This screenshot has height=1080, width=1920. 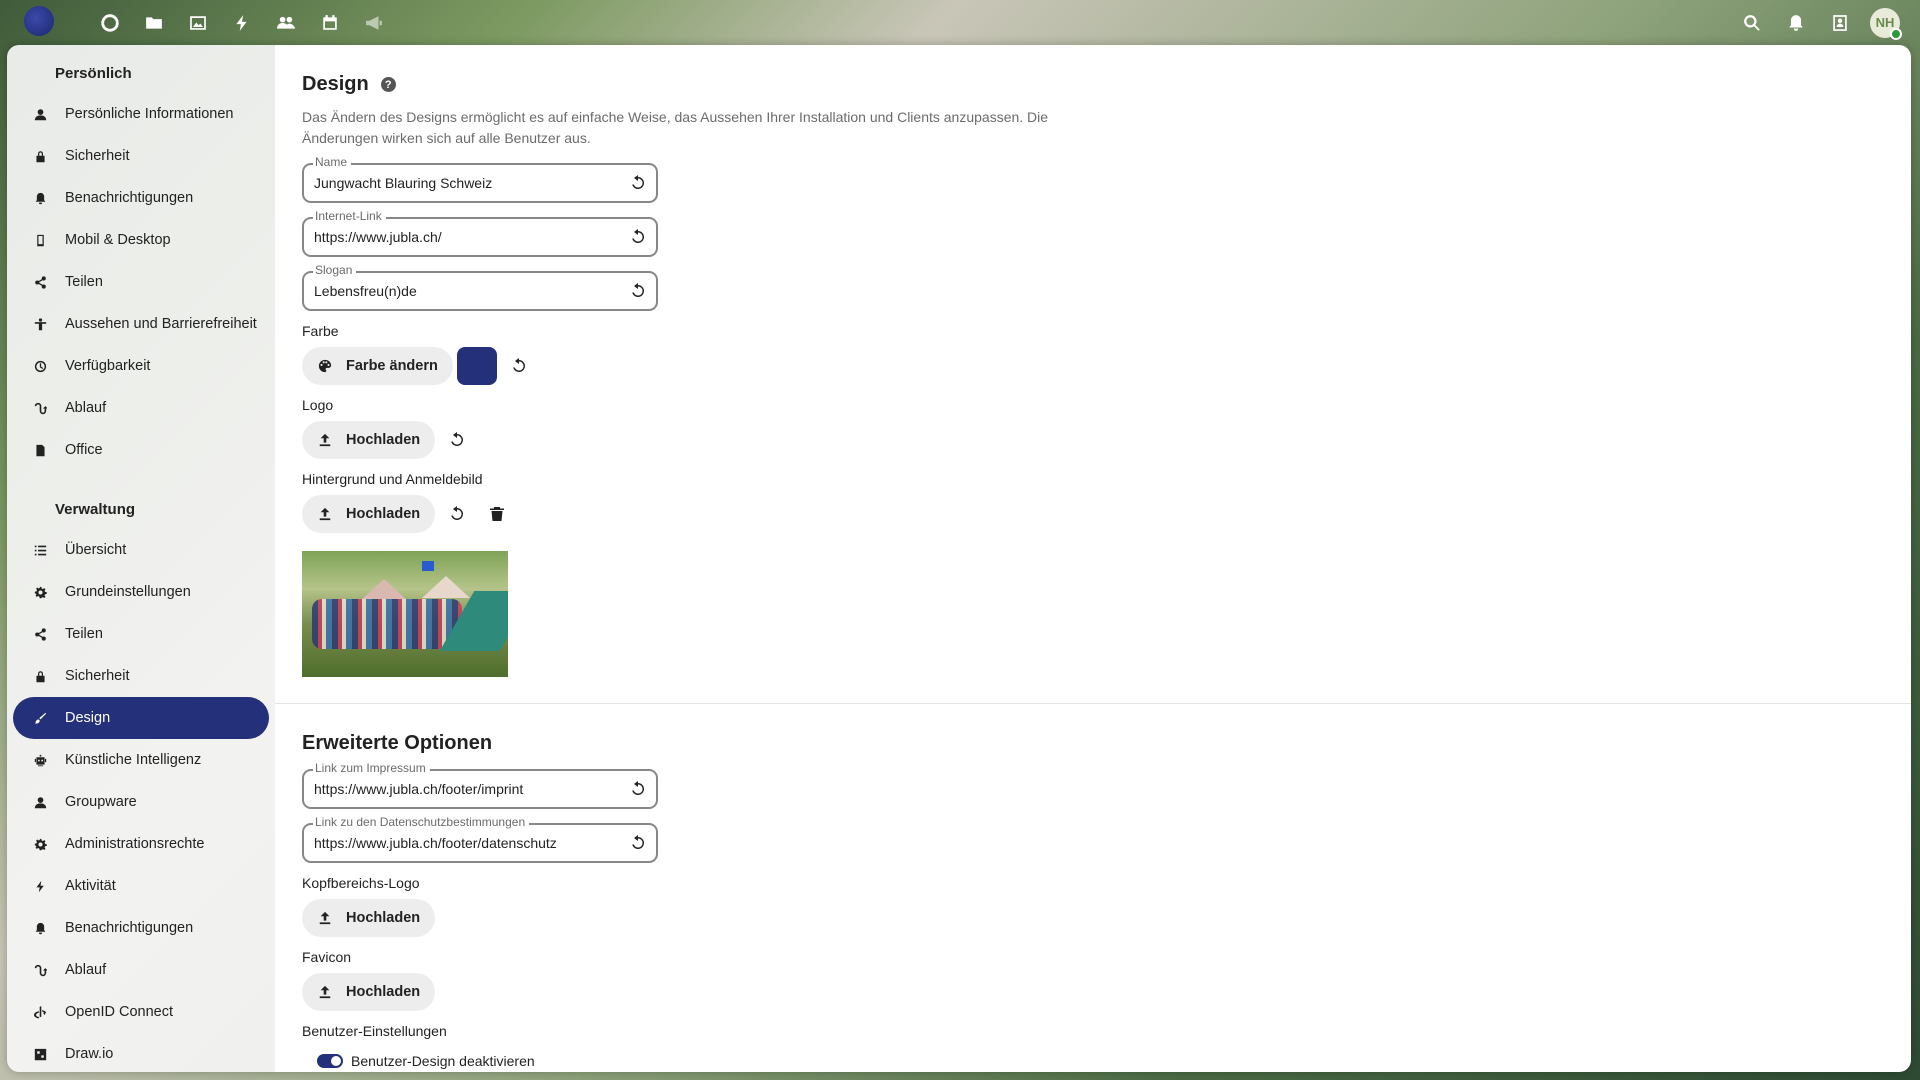 I want to click on sidebar-item-overview: Übersicht, so click(x=141, y=550).